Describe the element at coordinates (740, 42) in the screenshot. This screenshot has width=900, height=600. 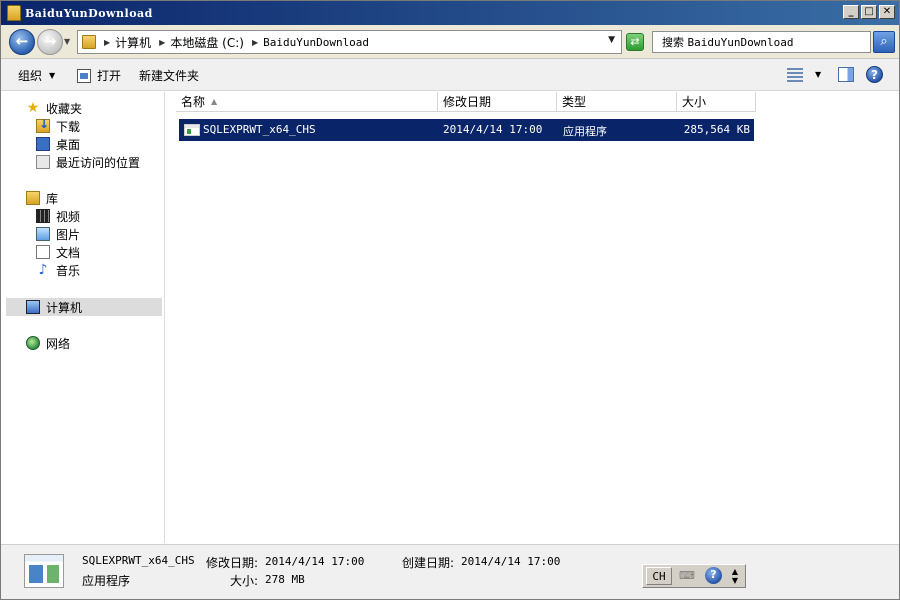
I see `search-scope: BaiduYunDownload` at that location.